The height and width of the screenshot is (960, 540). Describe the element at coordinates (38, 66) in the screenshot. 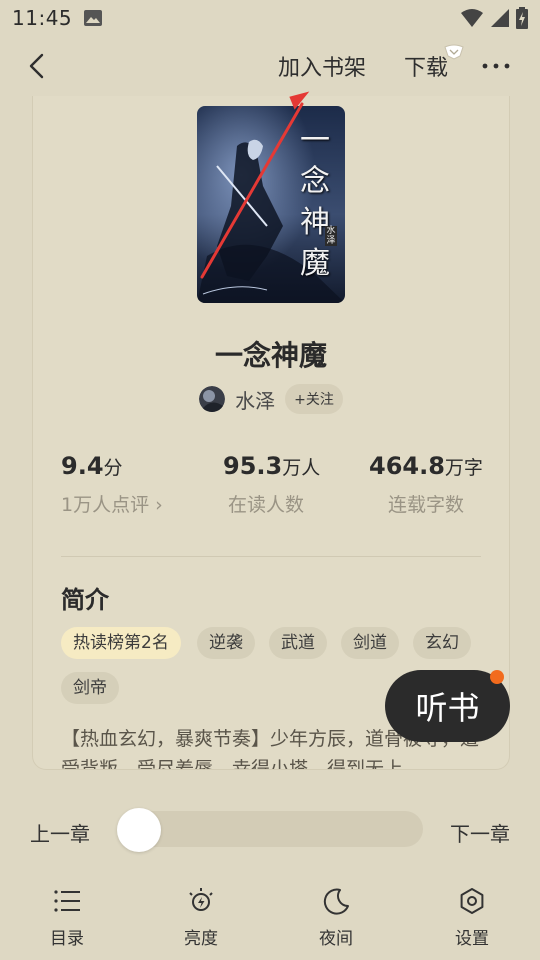

I see `back-icon` at that location.